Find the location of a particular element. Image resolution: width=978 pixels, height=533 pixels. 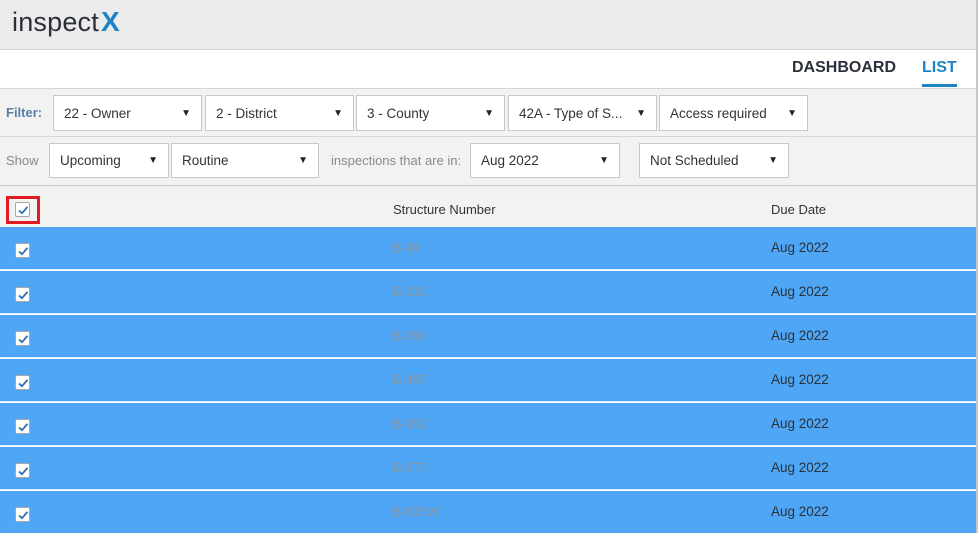

structure-number: B 487 is located at coordinates (410, 379).